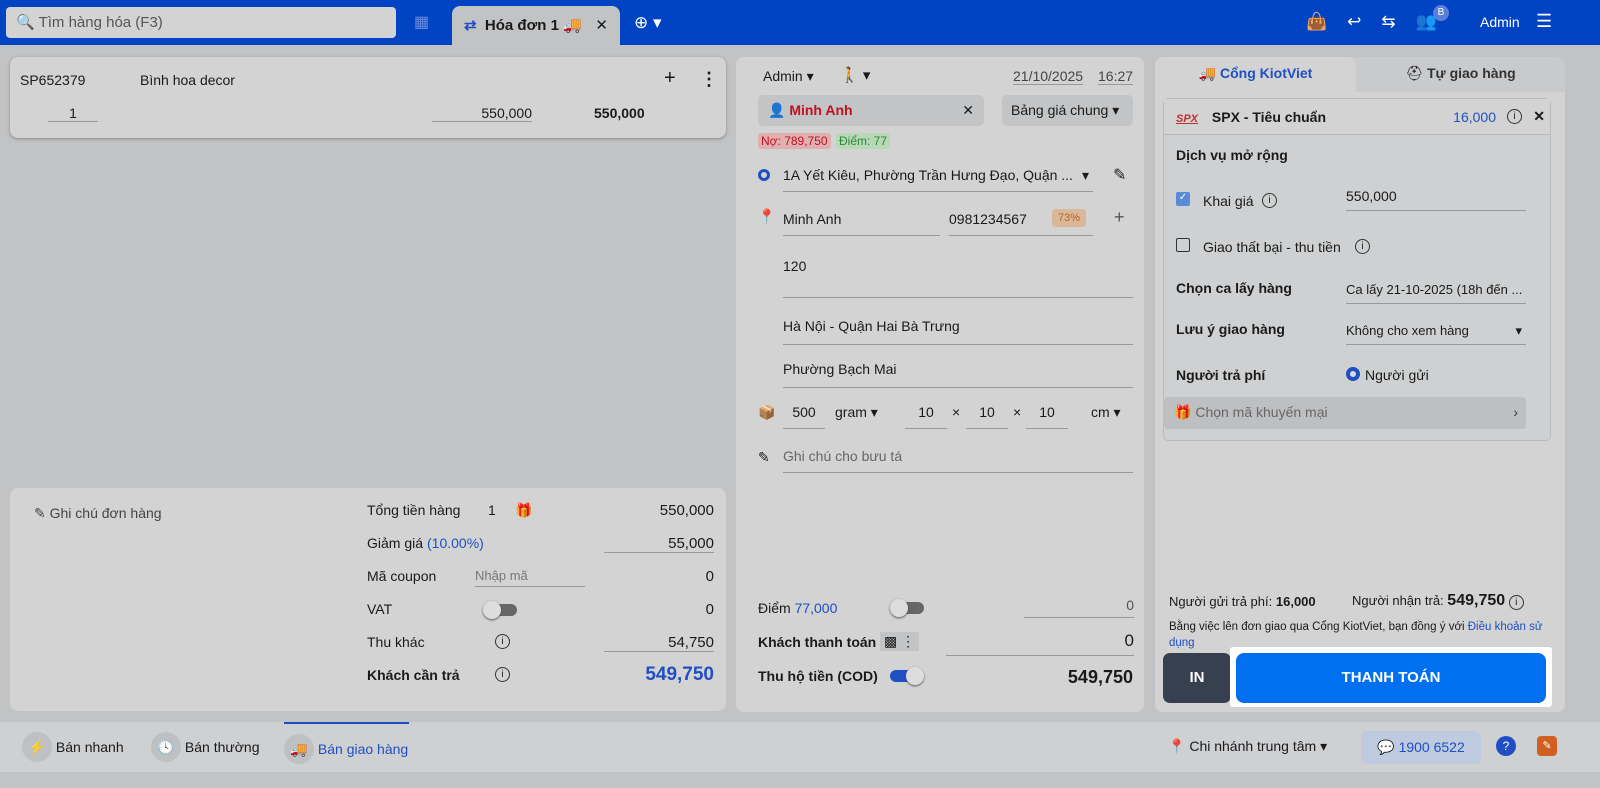 This screenshot has width=1600, height=788. I want to click on add-icon: +, so click(670, 78).